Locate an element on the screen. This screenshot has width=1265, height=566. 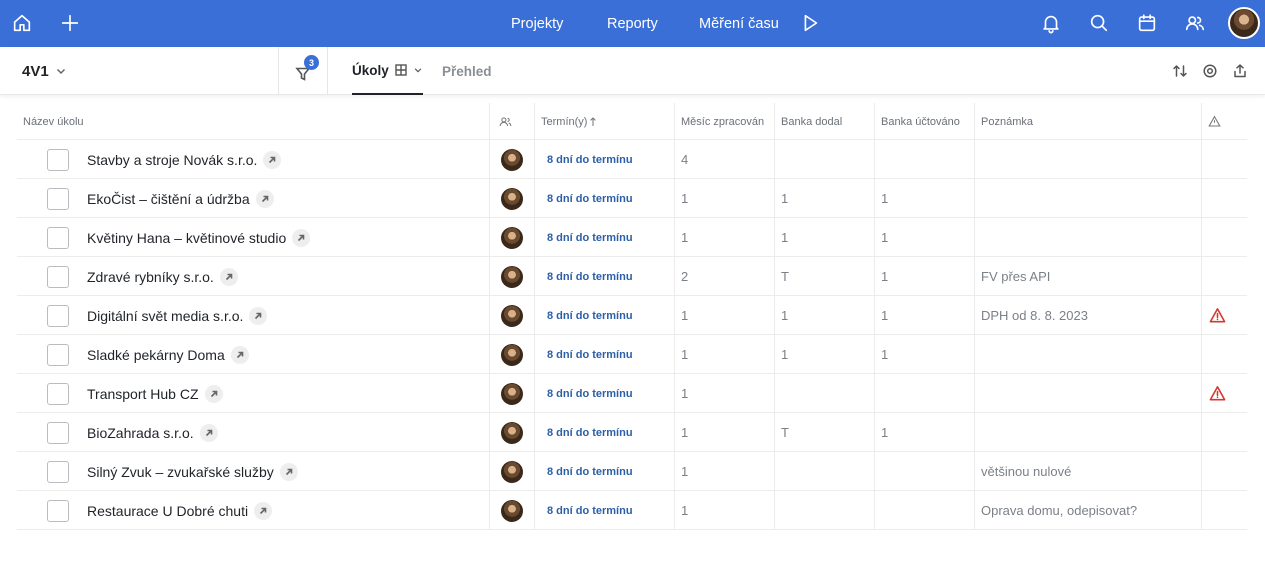
task-name: Stavby a stroje Novák s.r.o. is located at coordinates (172, 160).